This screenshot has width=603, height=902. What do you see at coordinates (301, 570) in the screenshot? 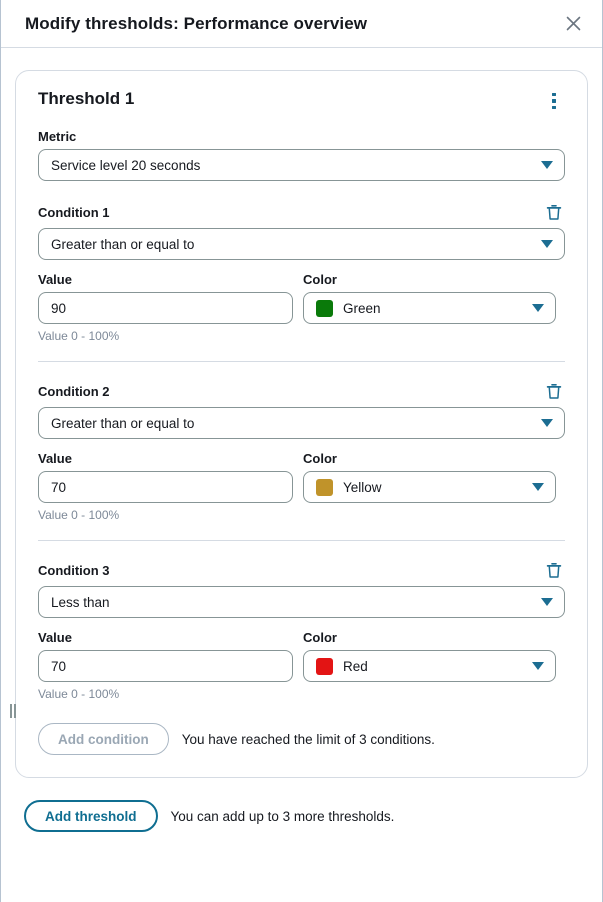
I see `condition-header-3: Condition 3` at bounding box center [301, 570].